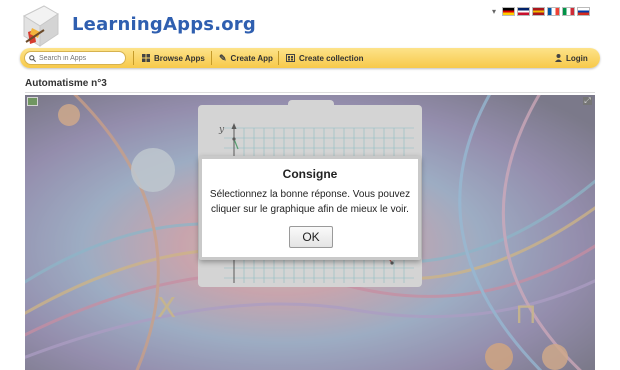 This screenshot has height=370, width=620. Describe the element at coordinates (310, 92) in the screenshot. I see `title-divider` at that location.